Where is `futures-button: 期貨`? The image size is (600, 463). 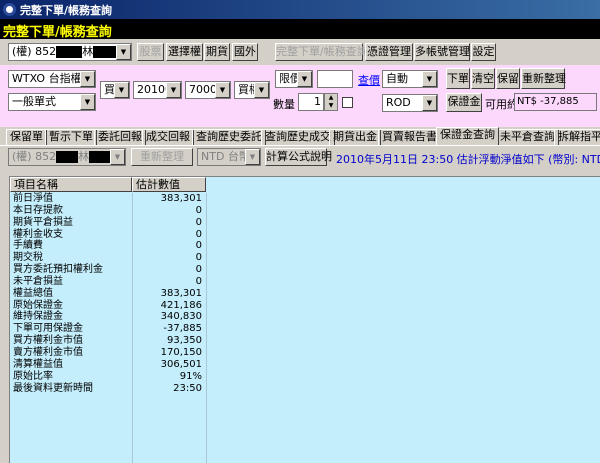 futures-button: 期貨 is located at coordinates (217, 52).